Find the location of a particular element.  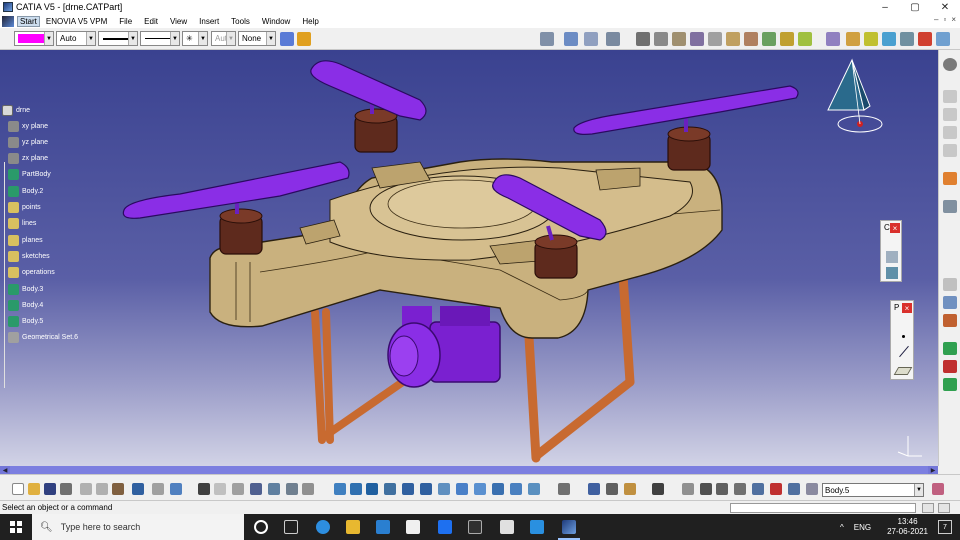

hide-show-icon is located at coordinates (571, 39).